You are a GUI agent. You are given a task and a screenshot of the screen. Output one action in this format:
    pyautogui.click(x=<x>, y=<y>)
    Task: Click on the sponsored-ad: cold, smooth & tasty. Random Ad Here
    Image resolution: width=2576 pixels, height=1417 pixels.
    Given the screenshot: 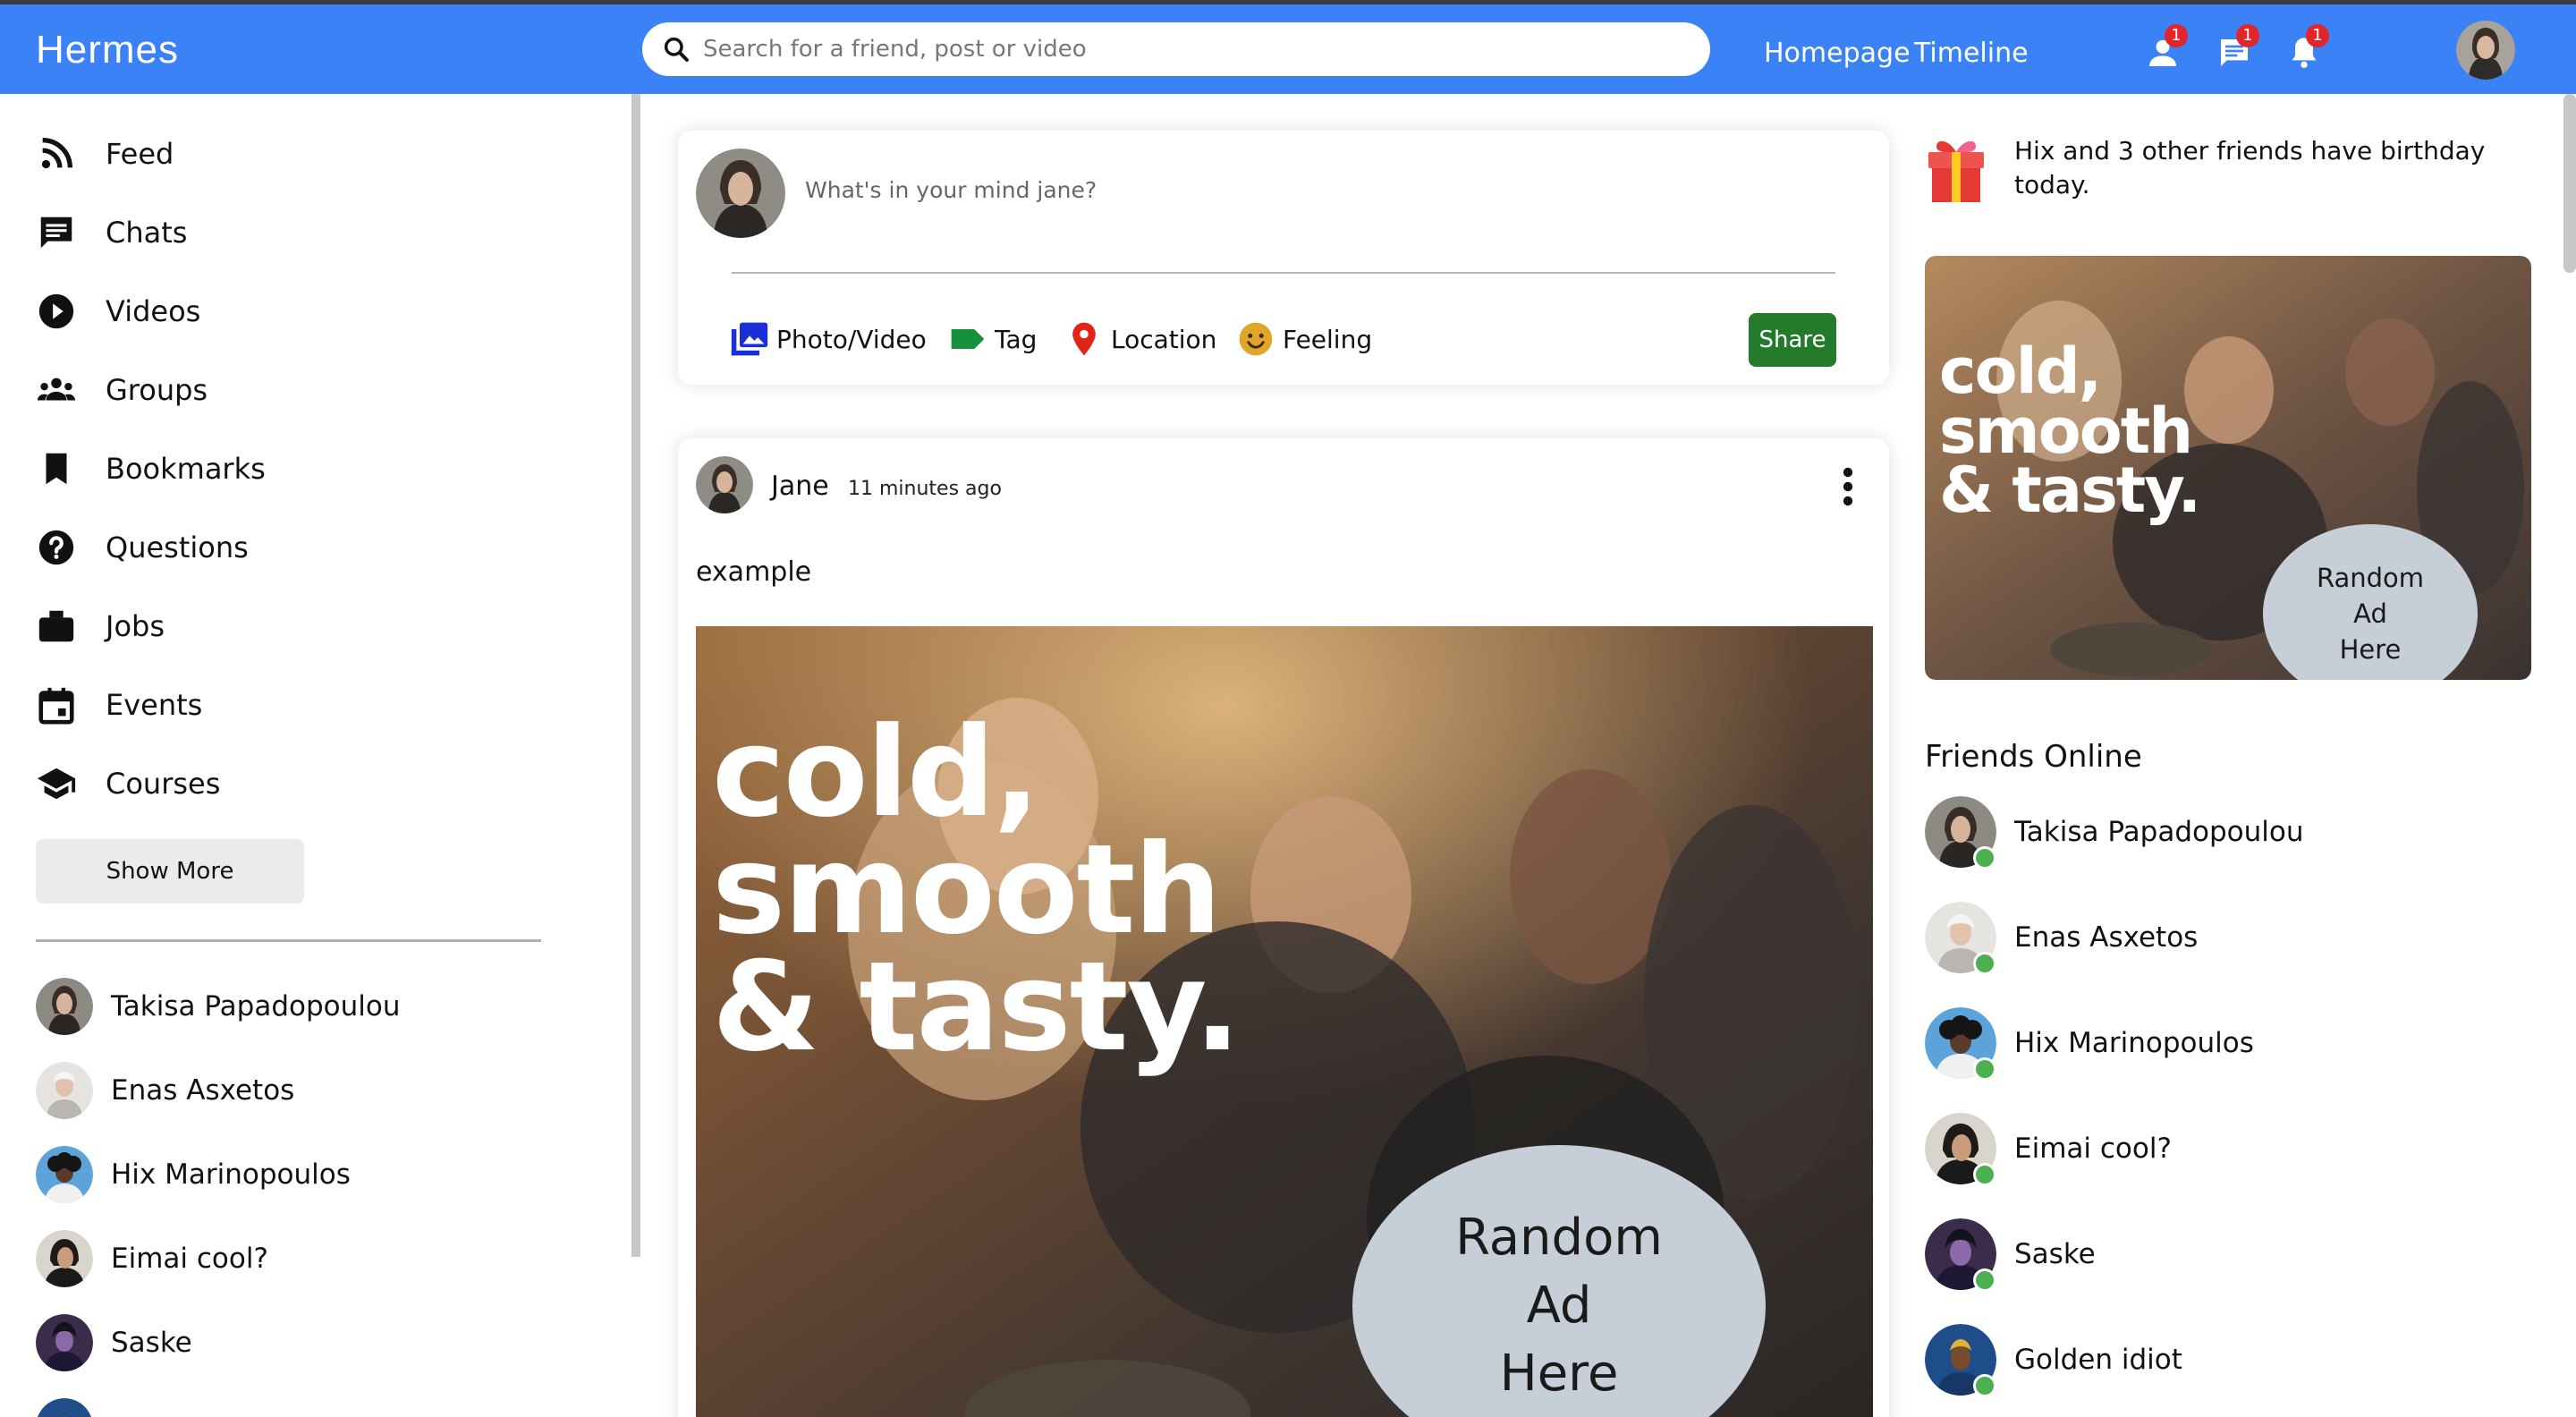 What is the action you would take?
    pyautogui.click(x=2228, y=468)
    